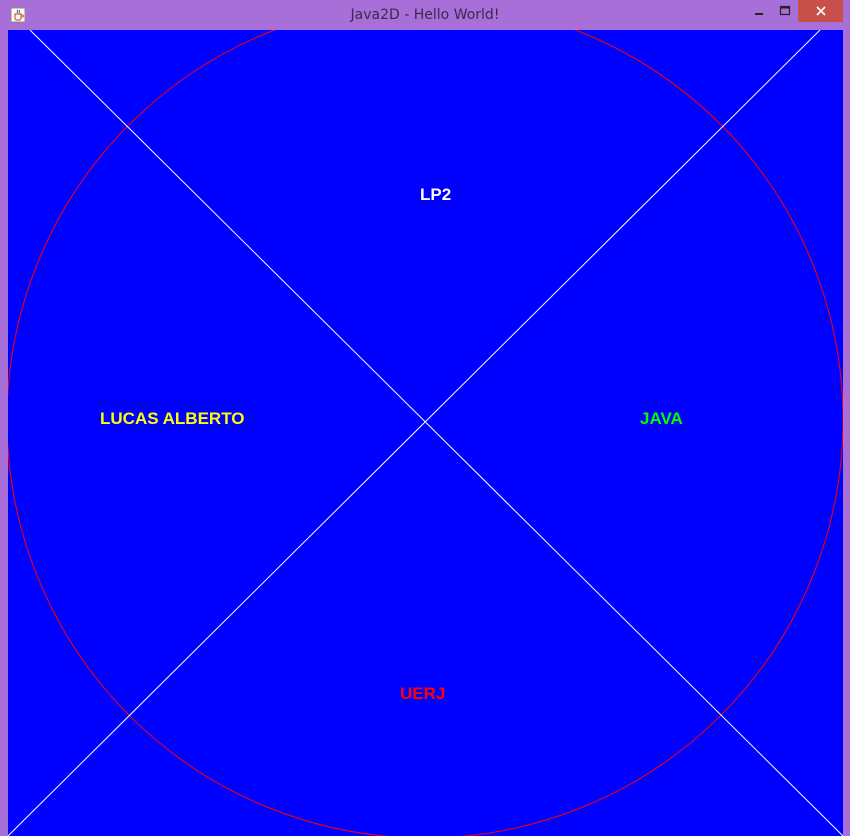  Describe the element at coordinates (172, 418) in the screenshot. I see `label-lucas-alberto: LUCAS ALBERTO` at that location.